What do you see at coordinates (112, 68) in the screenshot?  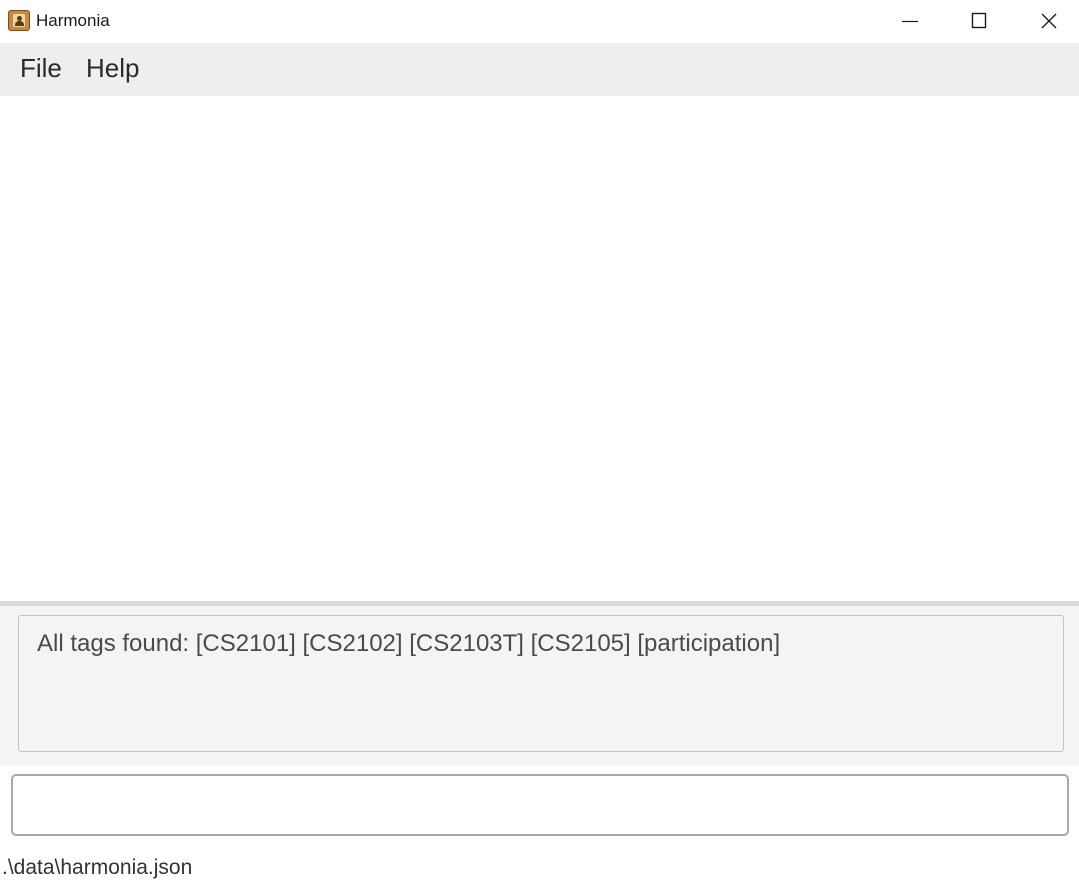 I see `menu-help: Help` at bounding box center [112, 68].